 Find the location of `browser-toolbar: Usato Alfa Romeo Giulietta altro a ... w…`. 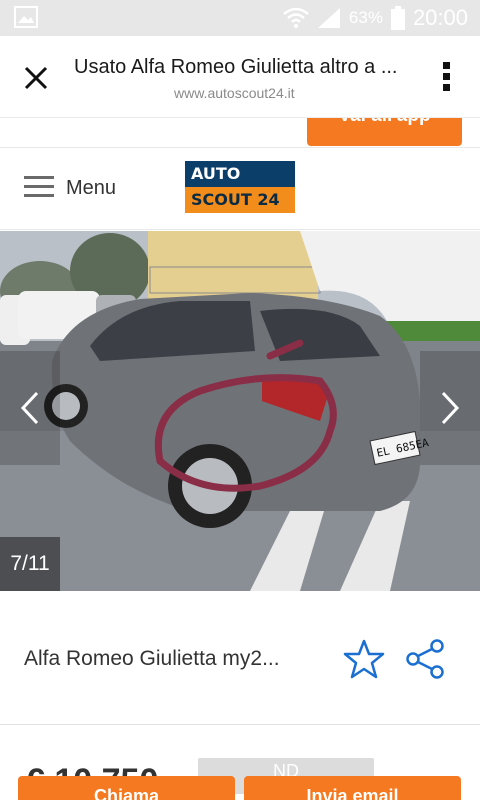

browser-toolbar: Usato Alfa Romeo Giulietta altro a ... w… is located at coordinates (240, 77).